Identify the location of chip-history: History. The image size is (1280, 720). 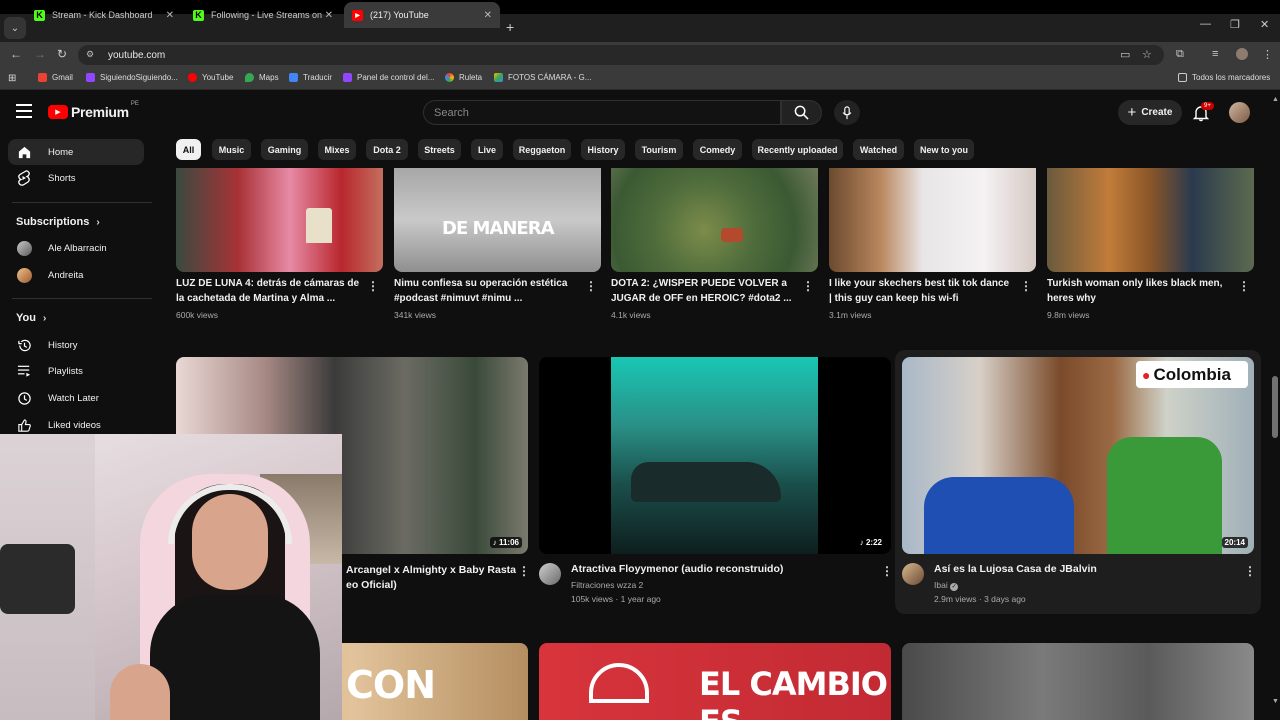
(603, 149).